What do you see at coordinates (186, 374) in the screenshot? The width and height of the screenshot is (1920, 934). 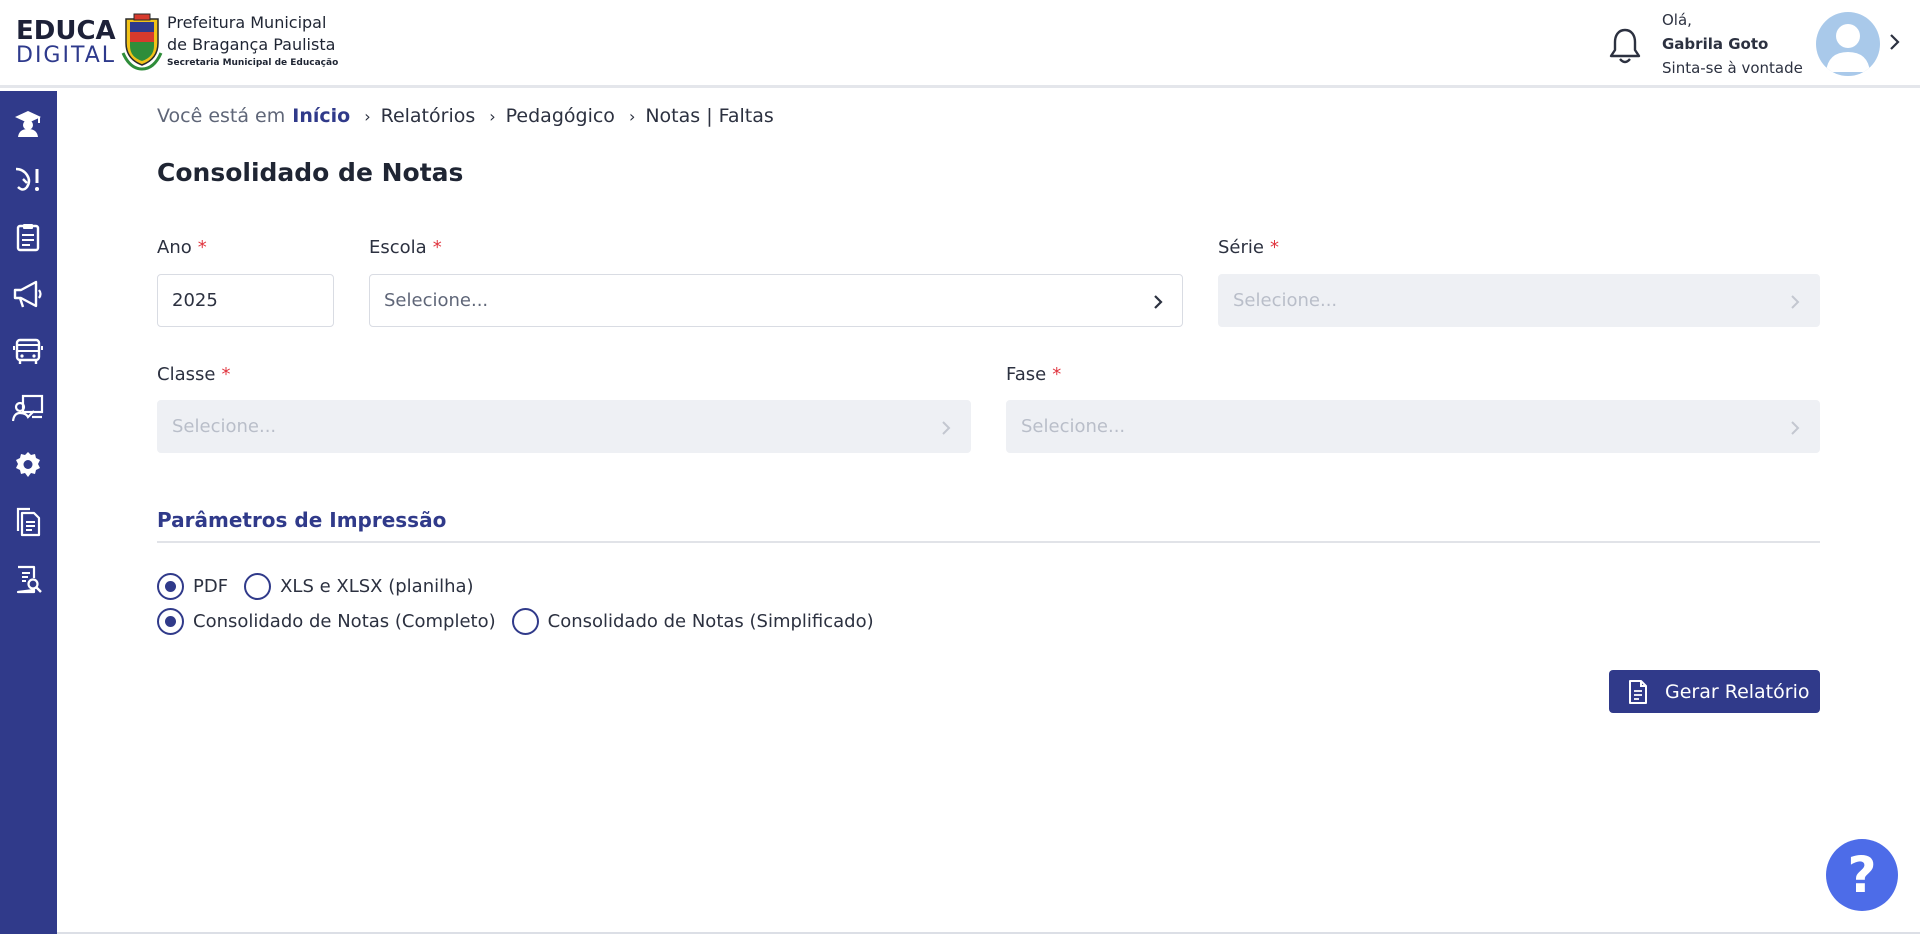 I see `classe-label-text: Classe` at bounding box center [186, 374].